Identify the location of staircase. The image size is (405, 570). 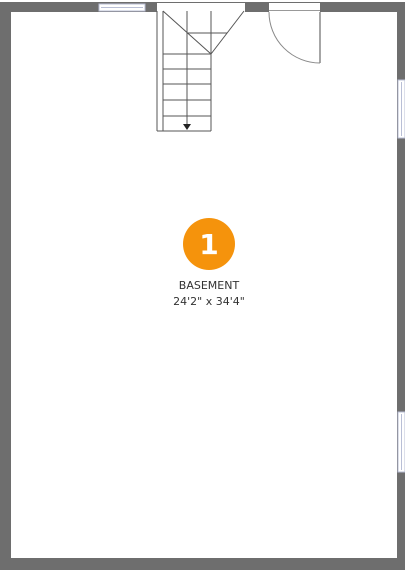
(200, 67).